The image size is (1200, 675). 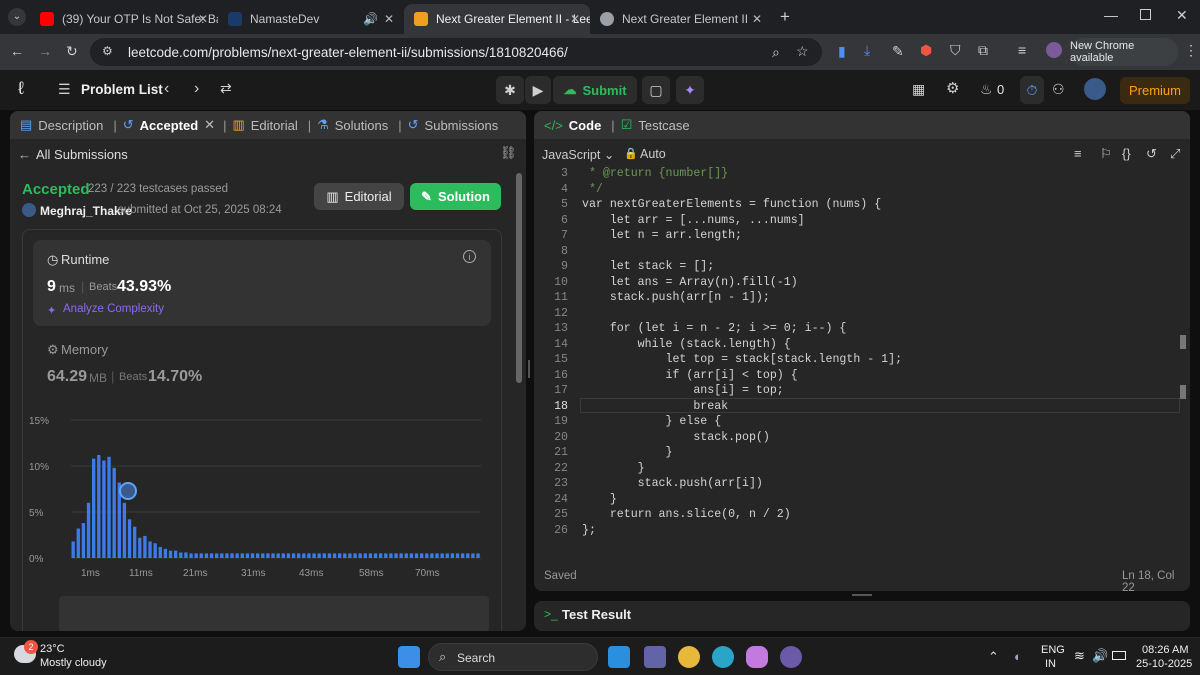 What do you see at coordinates (1054, 50) in the screenshot?
I see `profile-avatar` at bounding box center [1054, 50].